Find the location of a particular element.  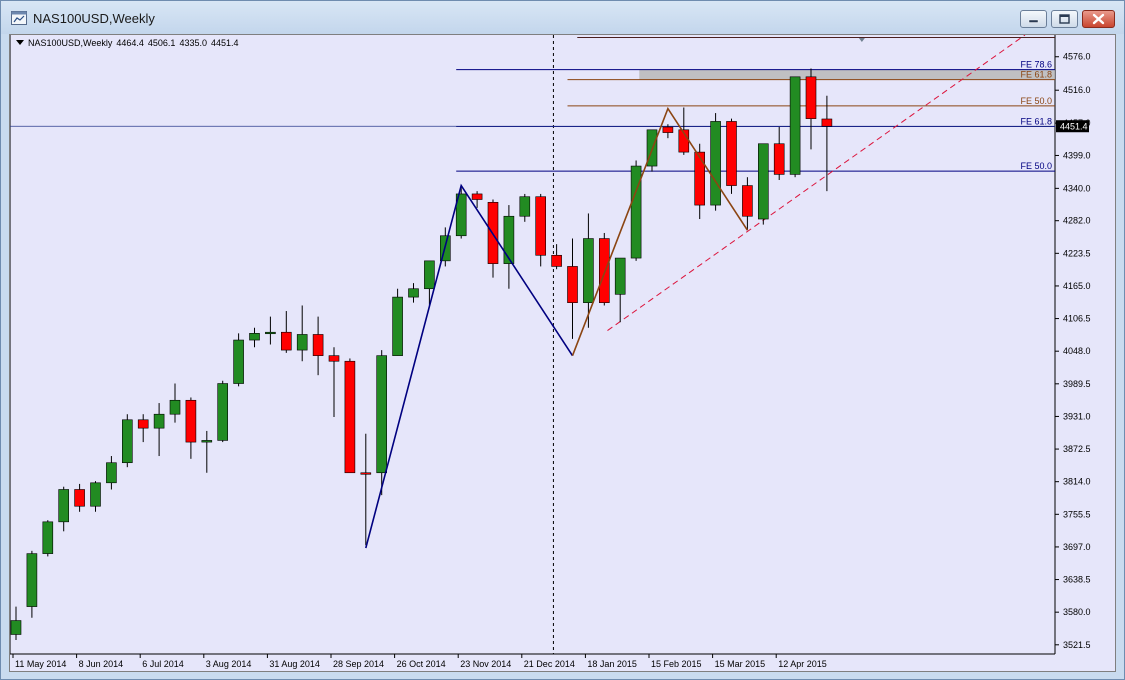

chart-header: NAS100USD,Weekly 4464.4 4506.1 4335.0 4451.4 is located at coordinates (129, 43).